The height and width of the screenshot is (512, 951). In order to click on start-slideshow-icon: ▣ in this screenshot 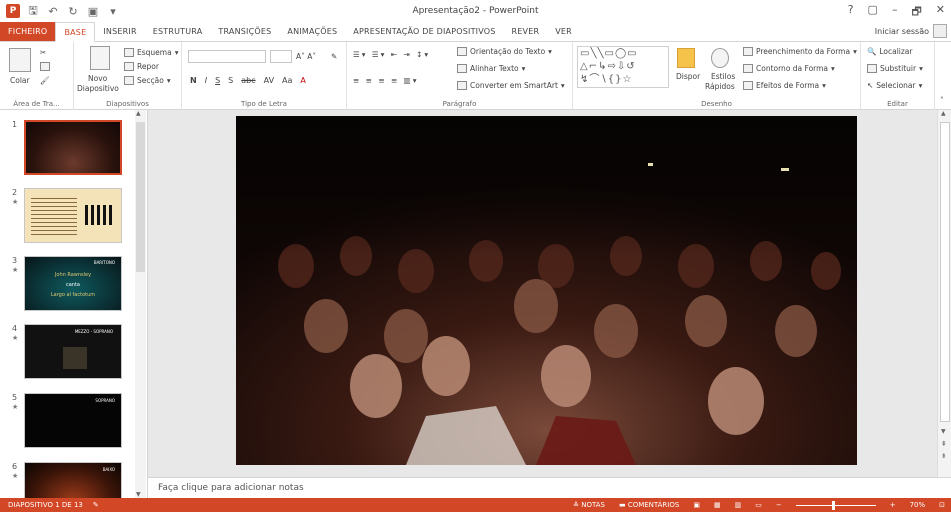, I will do `click(93, 11)`.